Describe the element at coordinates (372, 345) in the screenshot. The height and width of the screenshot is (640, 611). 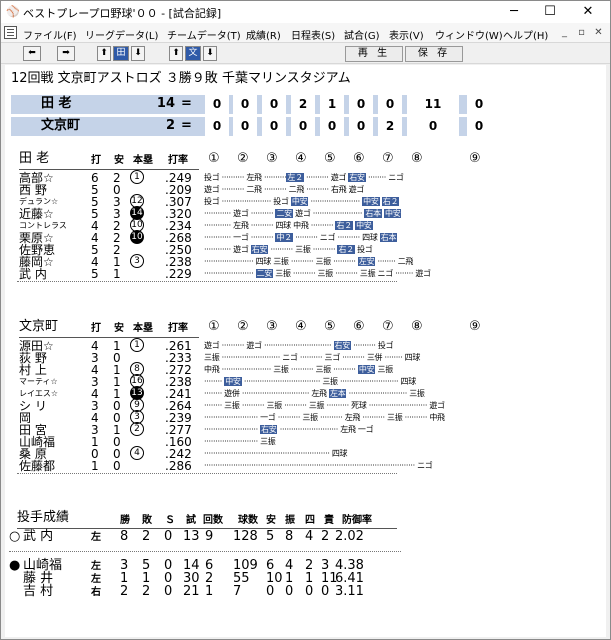
I see `out-result: ·········· 投ゴ` at that location.